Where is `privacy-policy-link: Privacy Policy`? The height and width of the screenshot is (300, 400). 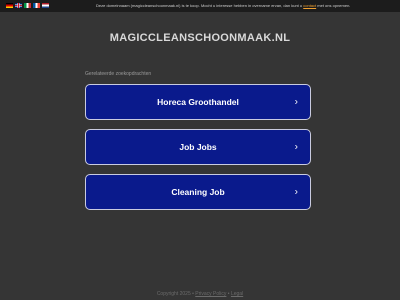 privacy-policy-link: Privacy Policy is located at coordinates (210, 294).